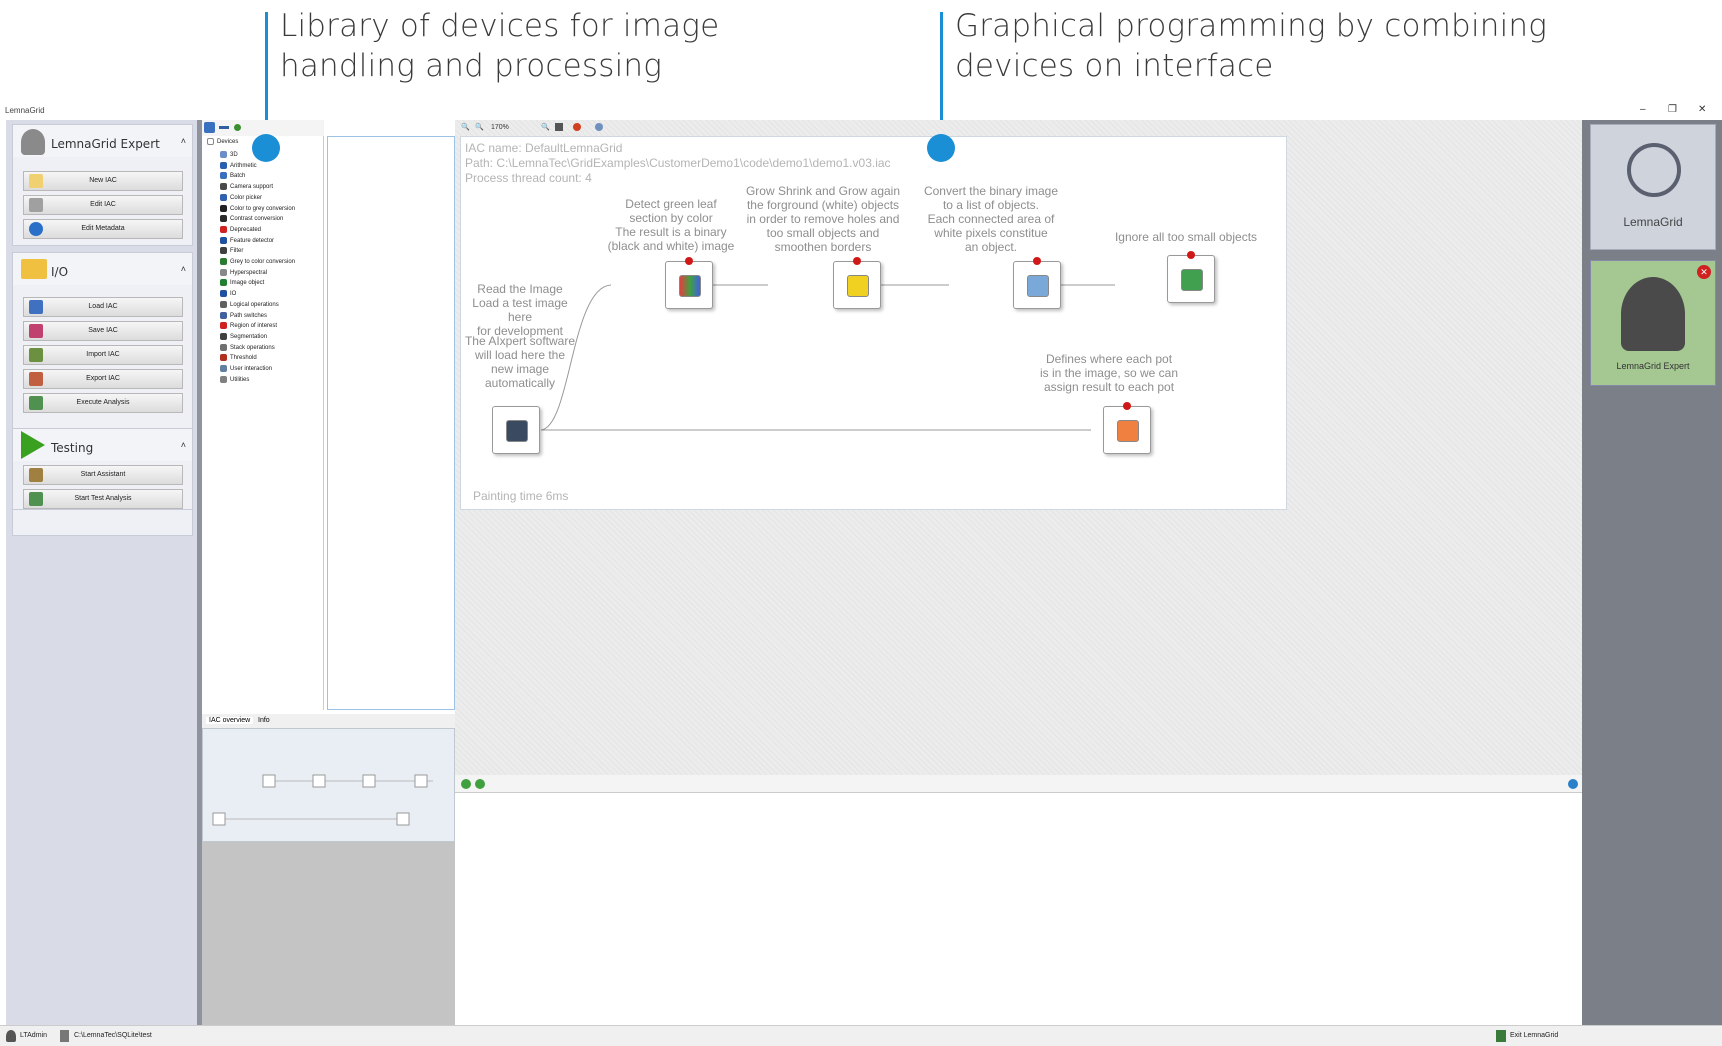 This screenshot has height=1046, width=1722. I want to click on next-icon, so click(480, 784).